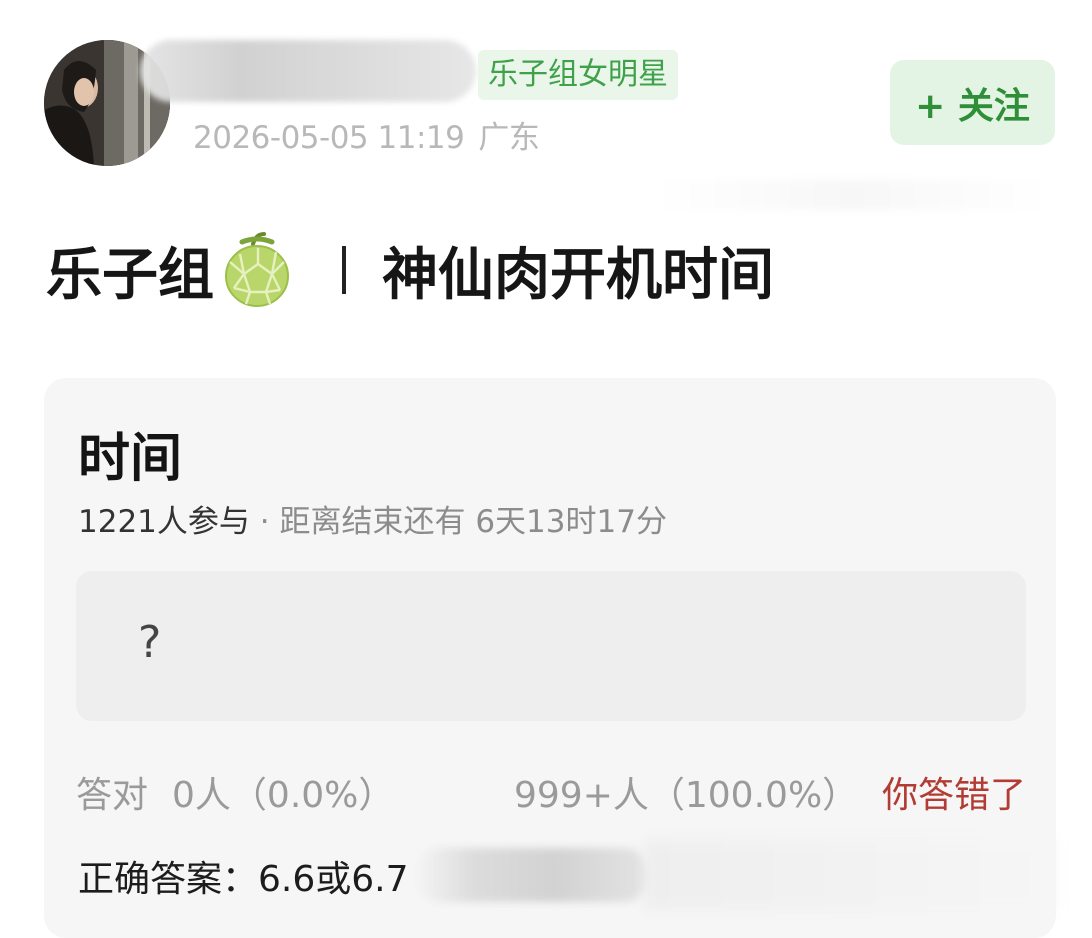 The height and width of the screenshot is (938, 1092). Describe the element at coordinates (257, 269) in the screenshot. I see `melon-icon` at that location.